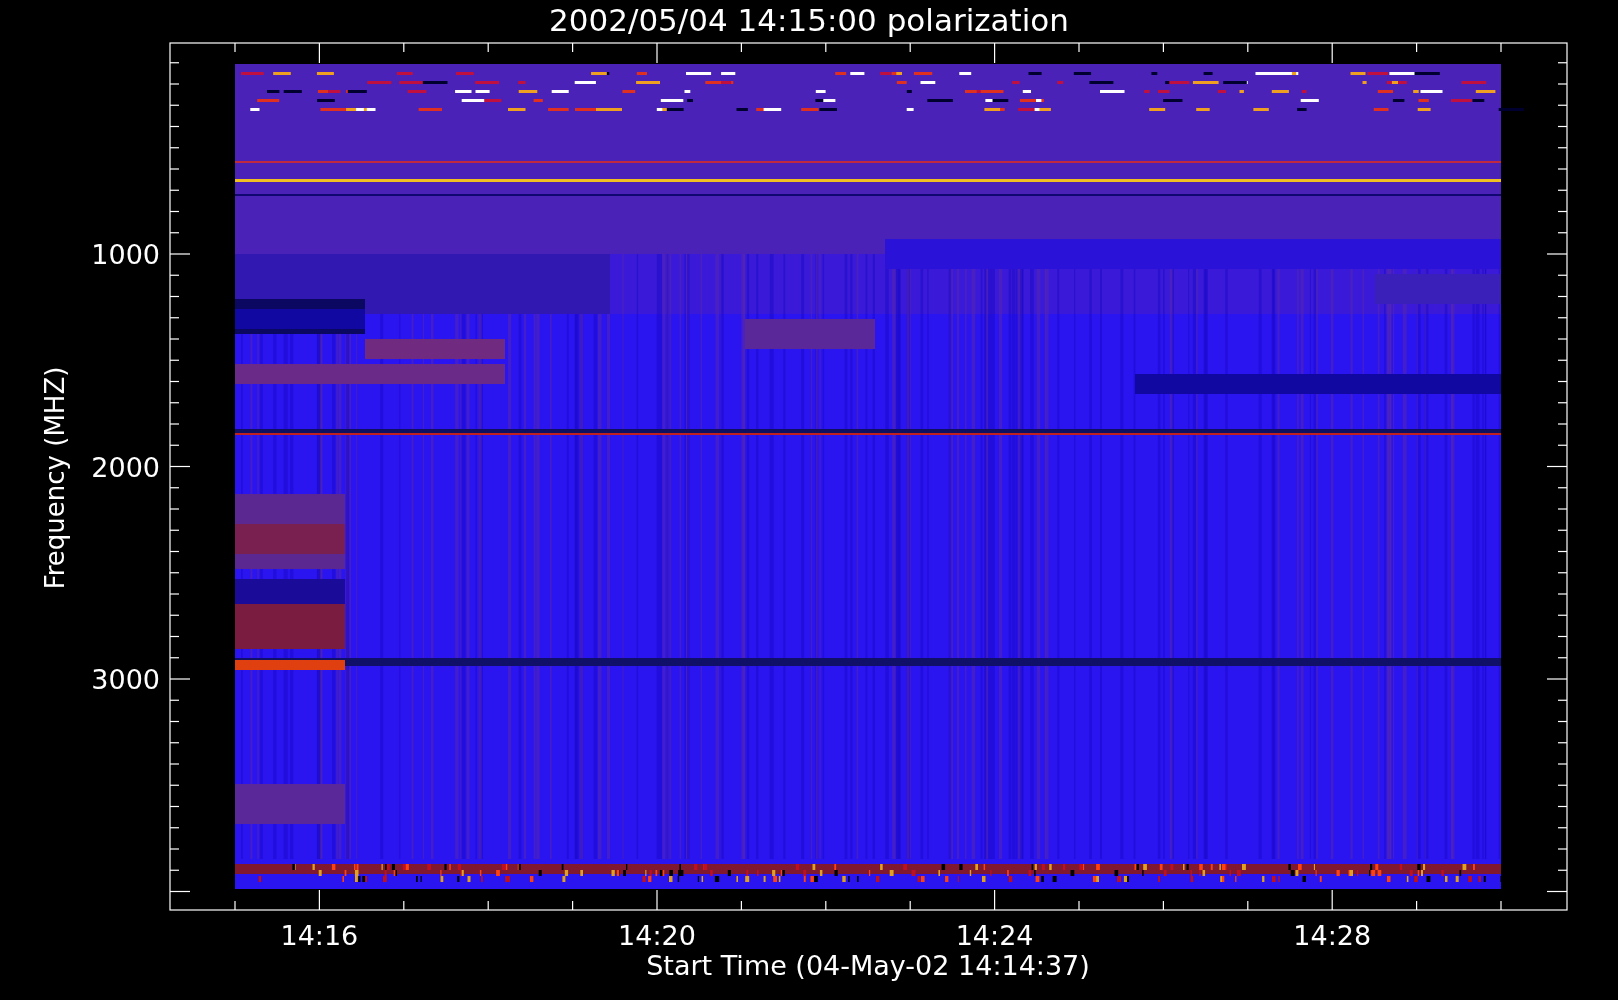 The height and width of the screenshot is (1000, 1618). What do you see at coordinates (125, 254) in the screenshot?
I see `y-tick-label: 1000` at bounding box center [125, 254].